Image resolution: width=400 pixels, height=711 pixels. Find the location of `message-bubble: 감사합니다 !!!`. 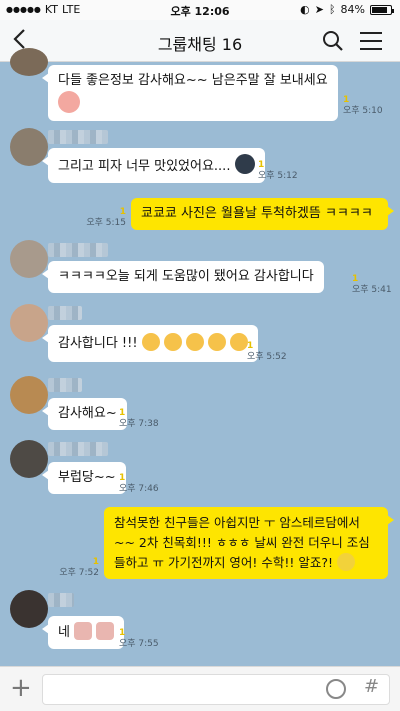

message-bubble: 감사합니다 !!! is located at coordinates (150, 343).